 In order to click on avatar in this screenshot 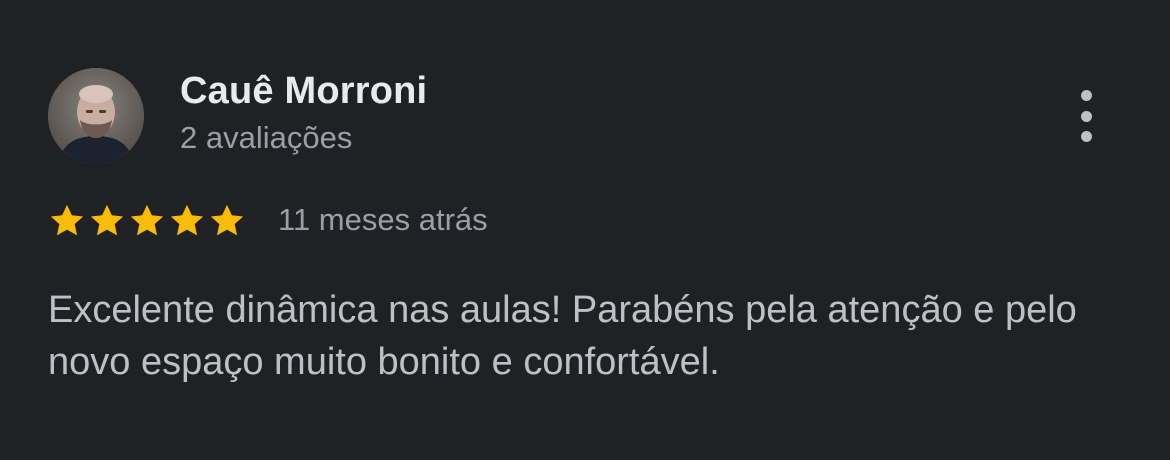, I will do `click(96, 116)`.